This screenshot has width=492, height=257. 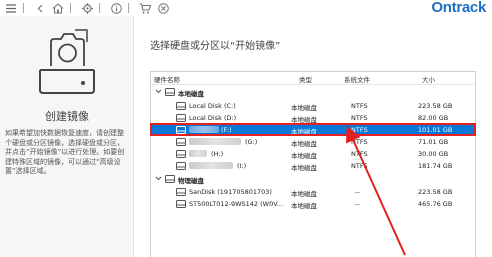 I want to click on group-row-physical: 物理磁盘, so click(x=313, y=179).